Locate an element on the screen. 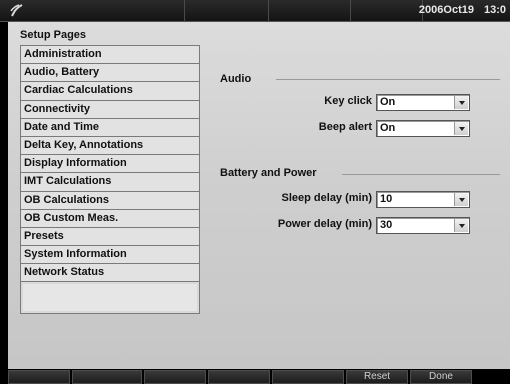 This screenshot has height=384, width=510. battery-section-divider is located at coordinates (421, 174).